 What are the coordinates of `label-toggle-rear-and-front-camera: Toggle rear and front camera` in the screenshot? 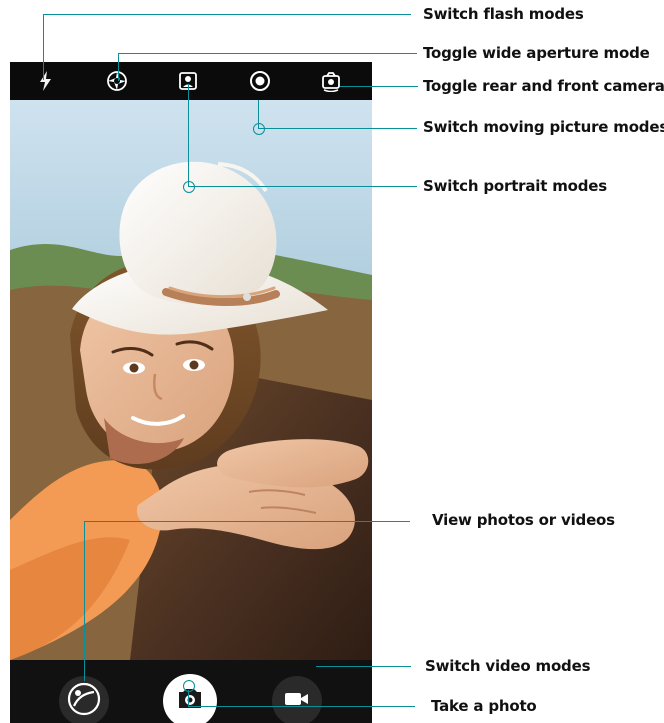 It's located at (543, 86).